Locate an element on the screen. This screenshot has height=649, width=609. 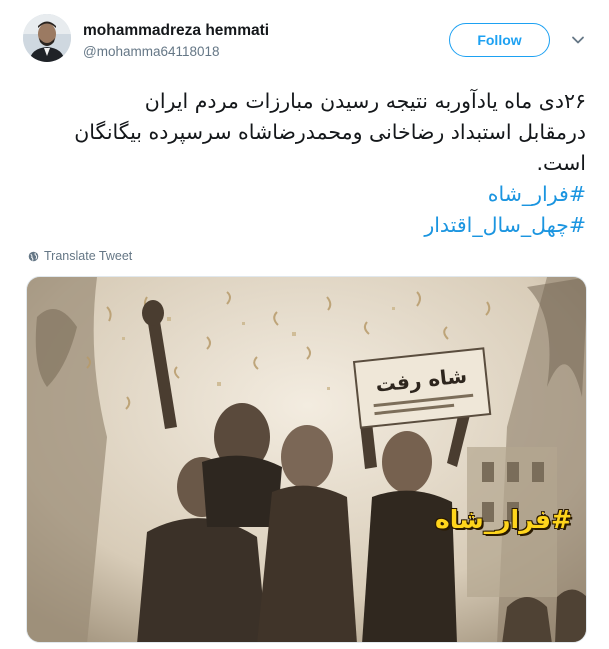
display-name: mohammadreza hemmati is located at coordinates (176, 31).